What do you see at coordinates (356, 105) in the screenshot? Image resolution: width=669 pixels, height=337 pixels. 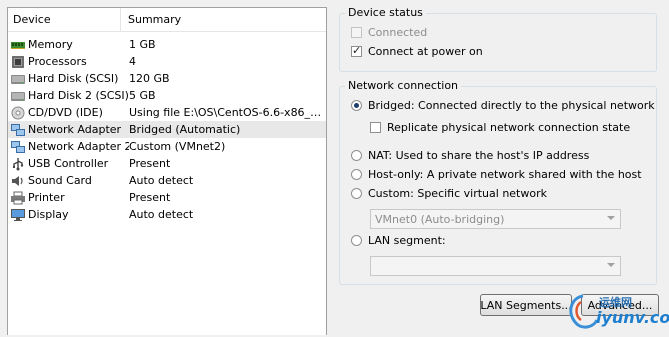 I see `bridged-radio` at bounding box center [356, 105].